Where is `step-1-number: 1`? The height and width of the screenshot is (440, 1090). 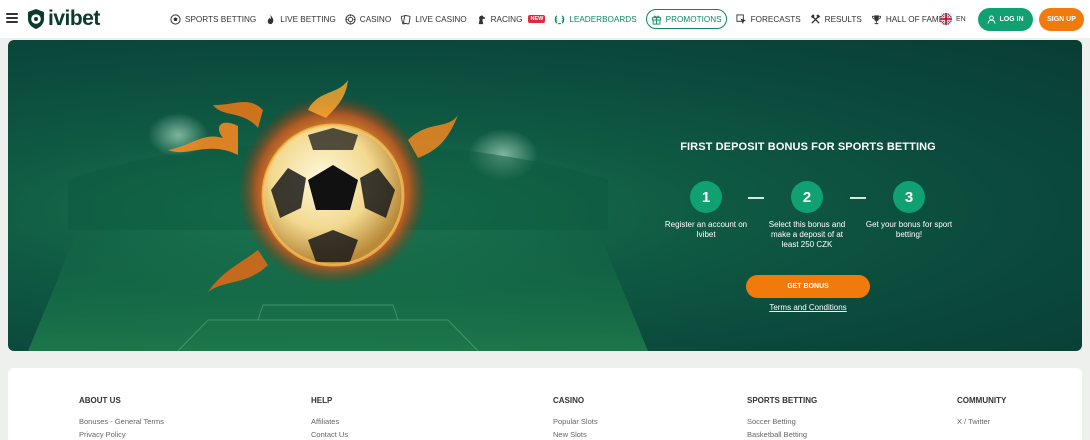 step-1-number: 1 is located at coordinates (706, 197).